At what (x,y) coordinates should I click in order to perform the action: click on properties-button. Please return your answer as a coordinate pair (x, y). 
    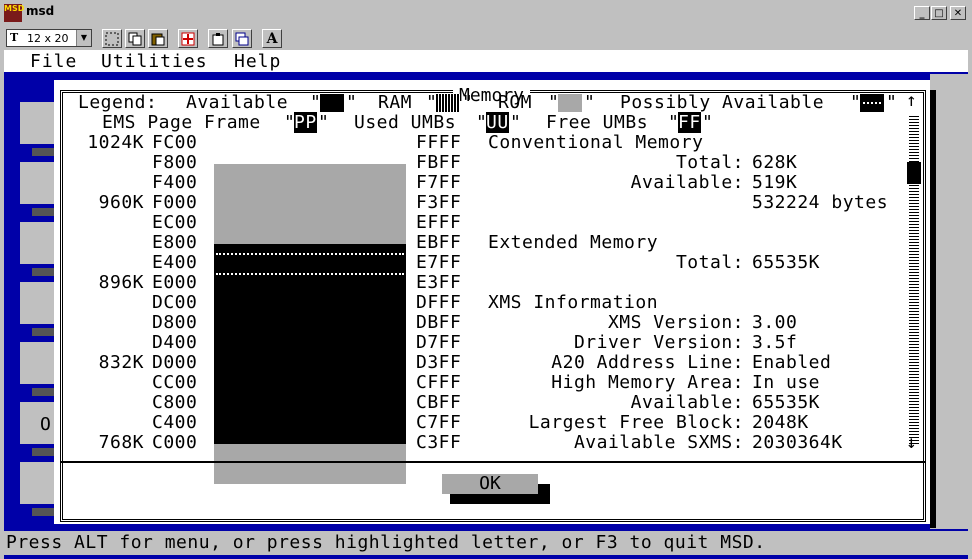
    Looking at the image, I should click on (218, 38).